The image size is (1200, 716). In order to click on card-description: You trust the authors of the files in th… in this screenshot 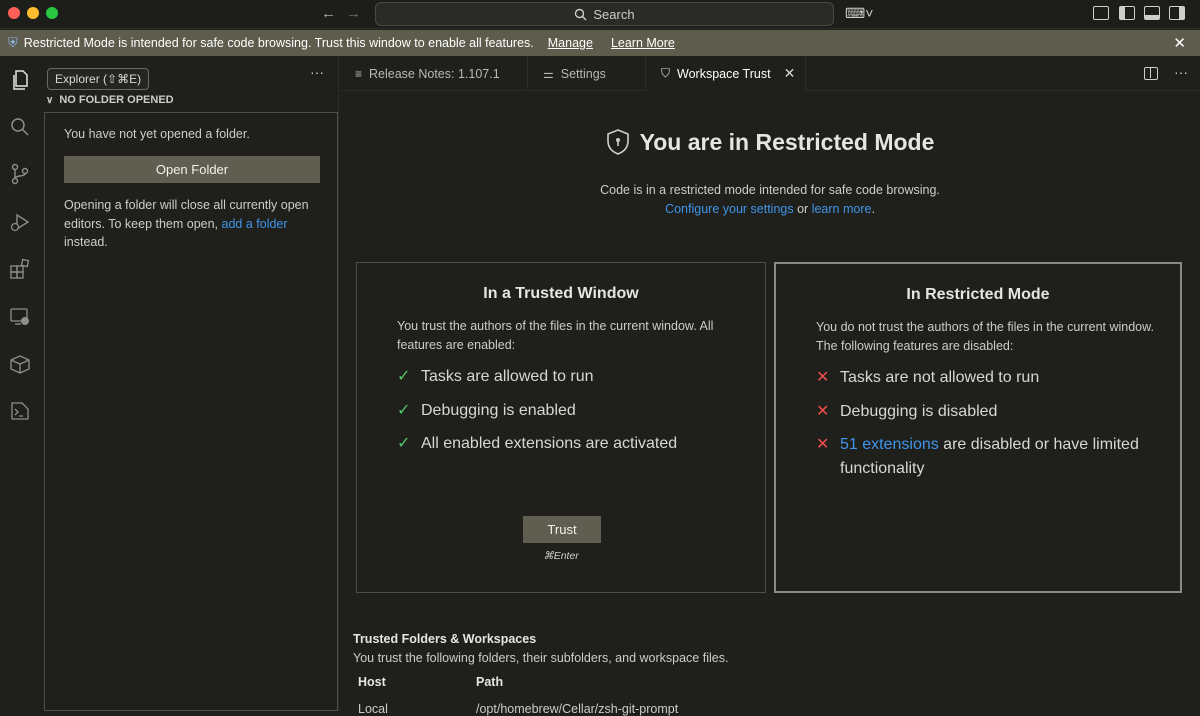, I will do `click(555, 335)`.